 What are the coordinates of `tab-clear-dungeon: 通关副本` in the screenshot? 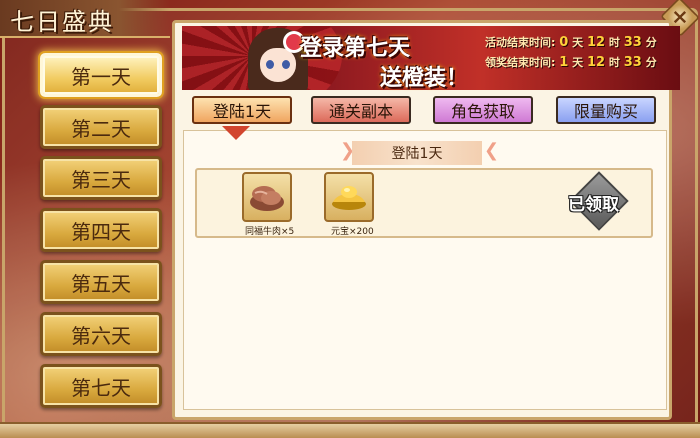 It's located at (361, 110).